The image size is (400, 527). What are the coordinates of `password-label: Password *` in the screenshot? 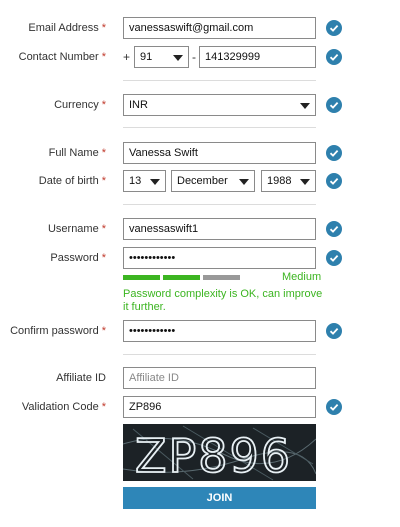 It's located at (78, 258).